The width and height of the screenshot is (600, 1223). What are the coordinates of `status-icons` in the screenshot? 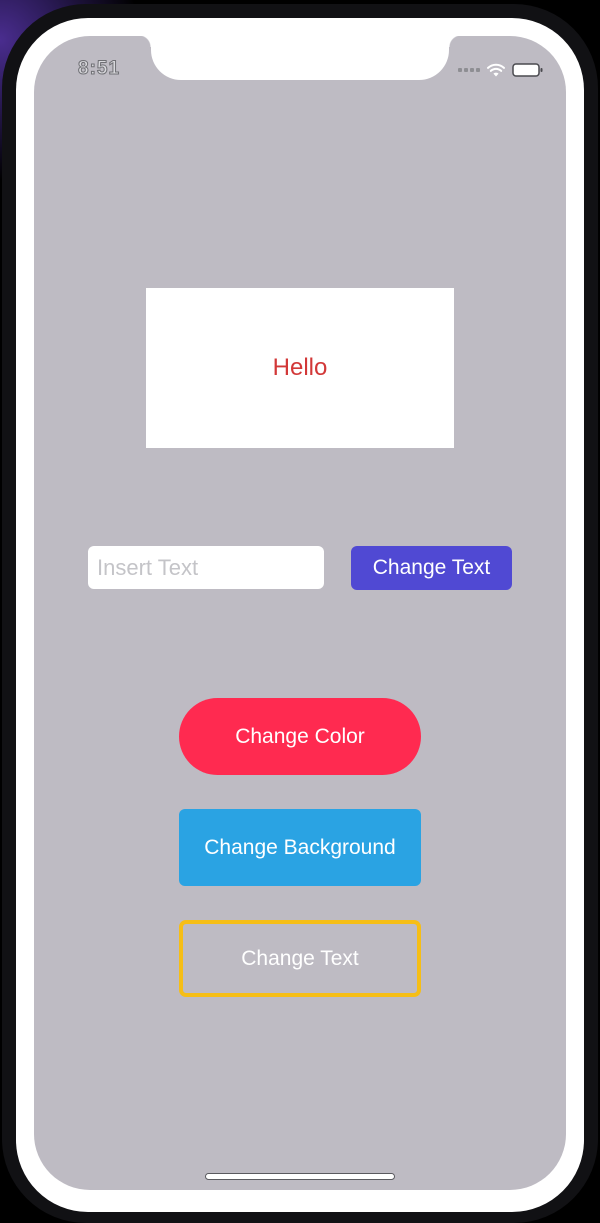 It's located at (501, 70).